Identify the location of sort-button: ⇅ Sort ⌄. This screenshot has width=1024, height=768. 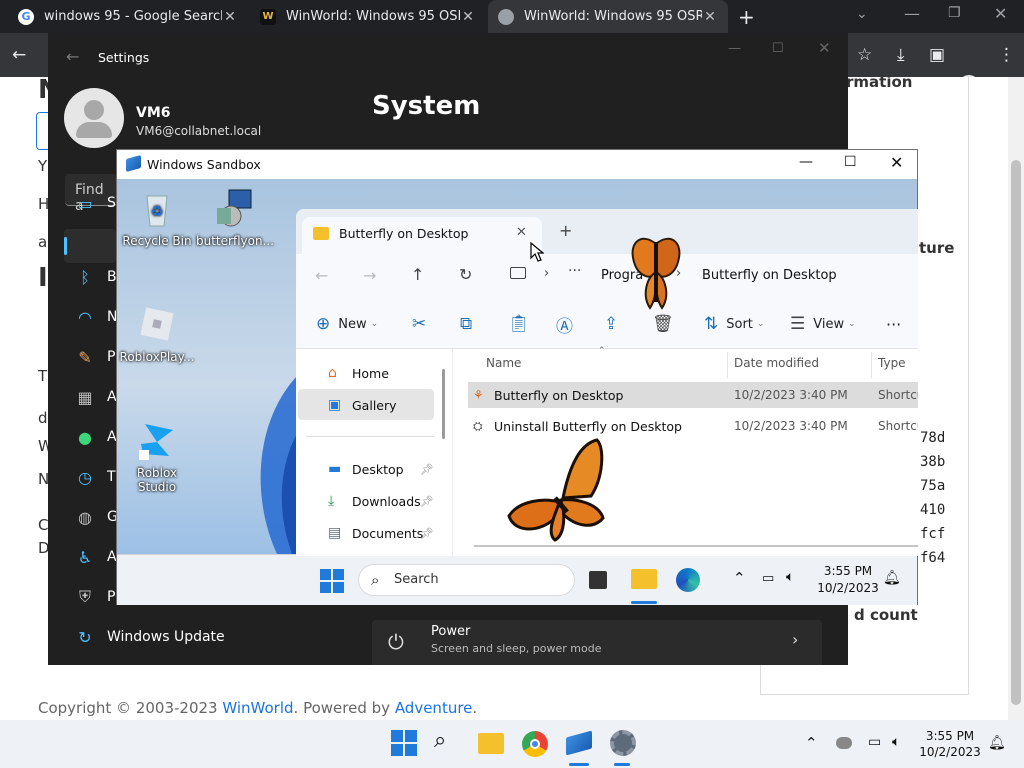
(734, 324).